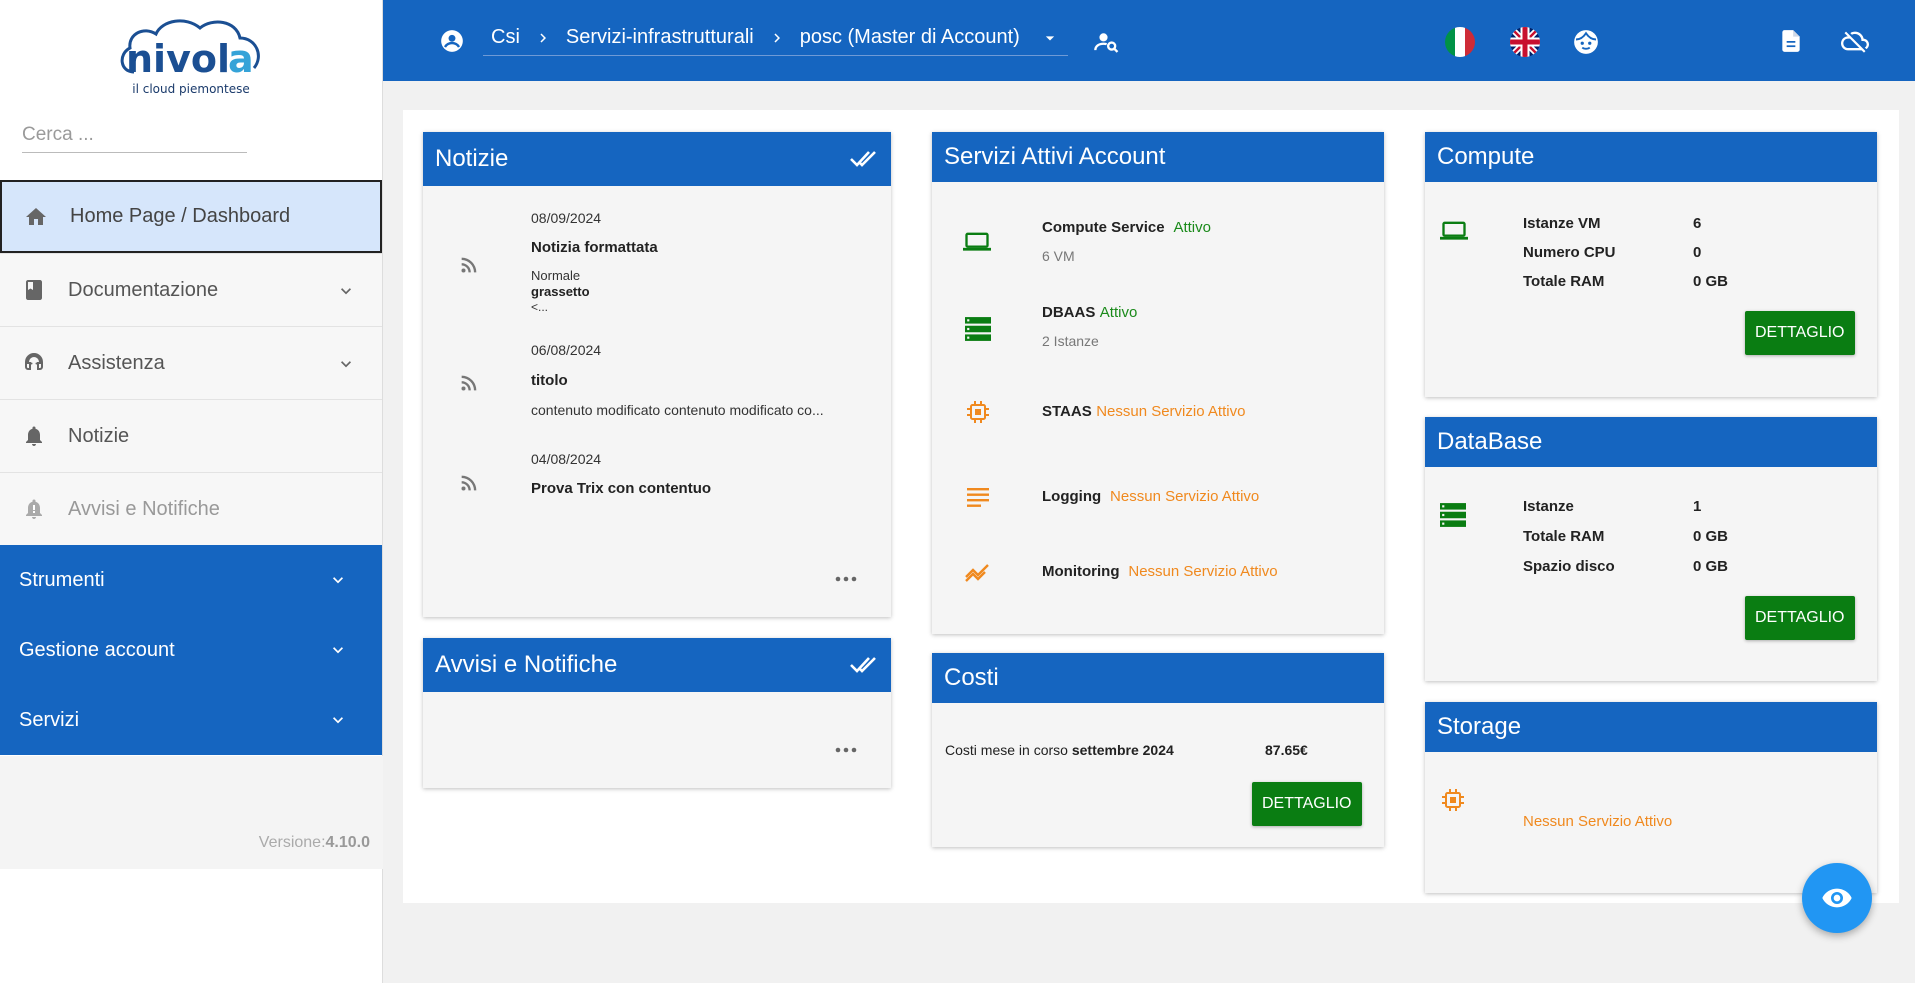 This screenshot has width=1915, height=983. I want to click on compute-row-label: Istanze VM, so click(1562, 223).